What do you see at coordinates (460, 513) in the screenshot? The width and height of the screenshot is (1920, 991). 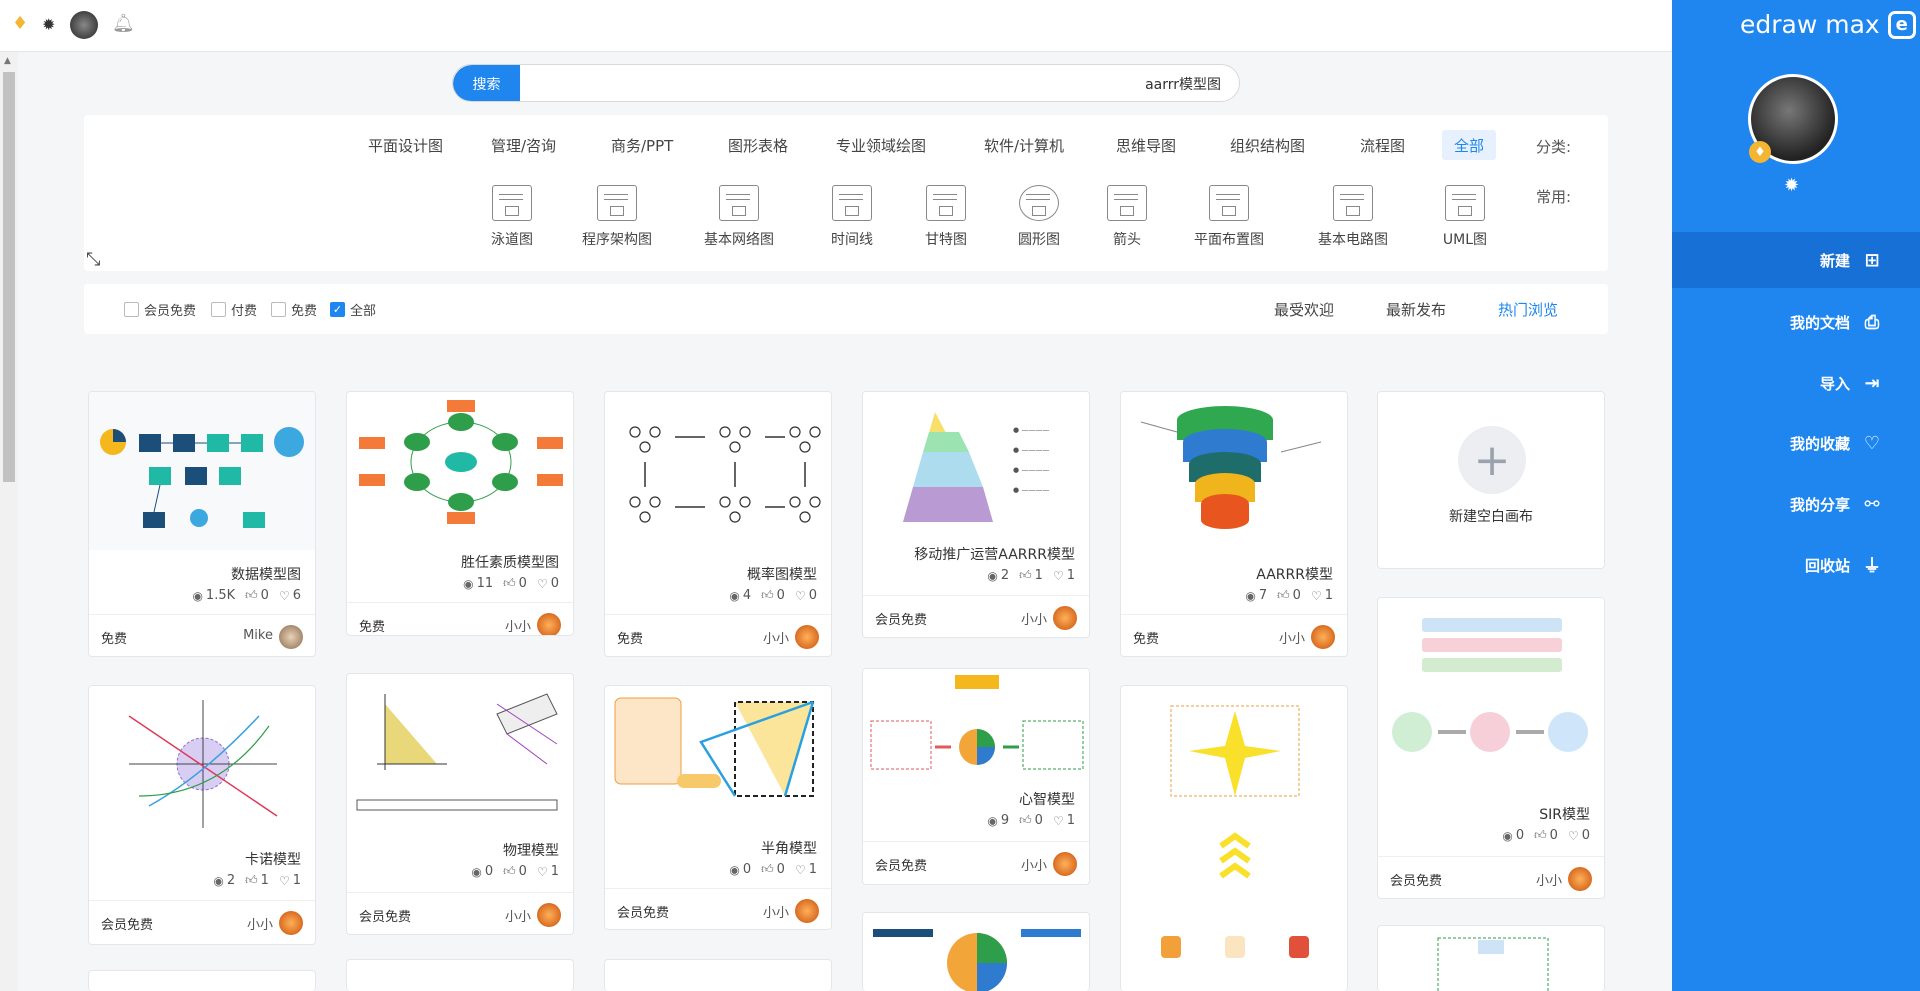 I see `template-card: 胜任素质模型图 ◉ 11 👍︎ 0 ♡ 0 小小 免费` at bounding box center [460, 513].